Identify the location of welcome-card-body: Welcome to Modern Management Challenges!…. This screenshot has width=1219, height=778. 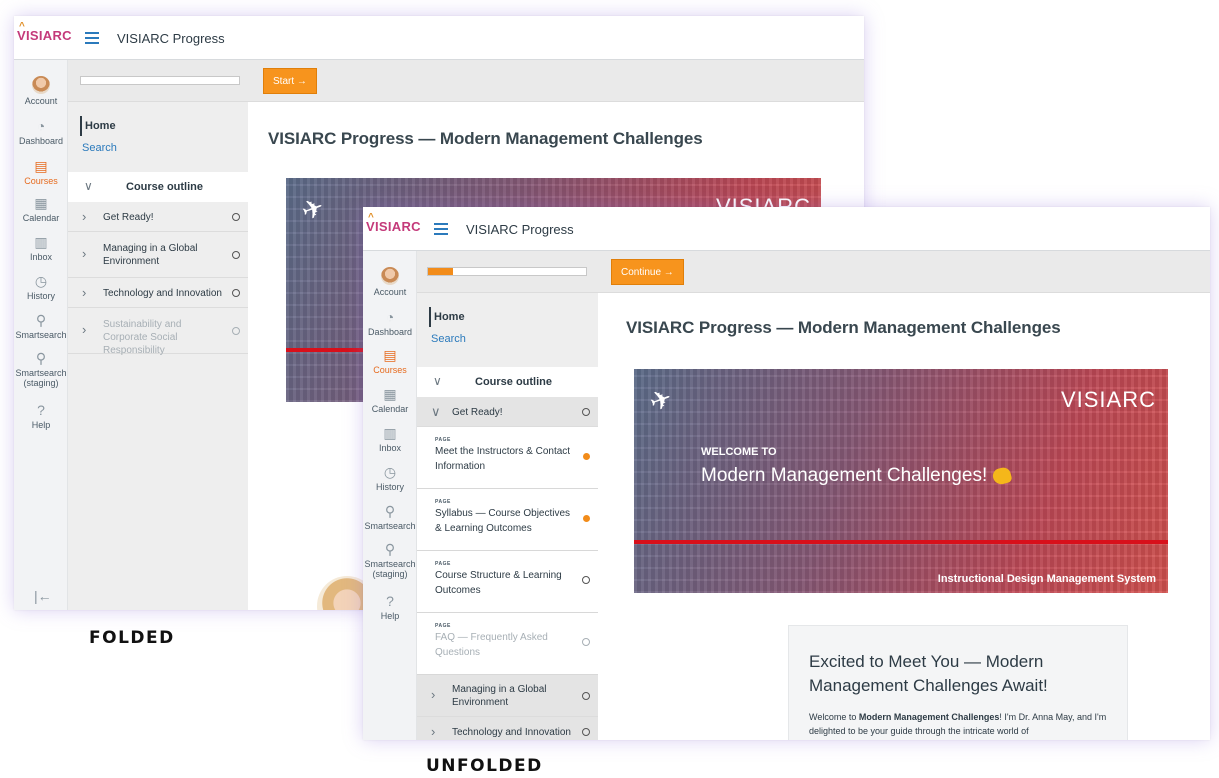
(958, 724).